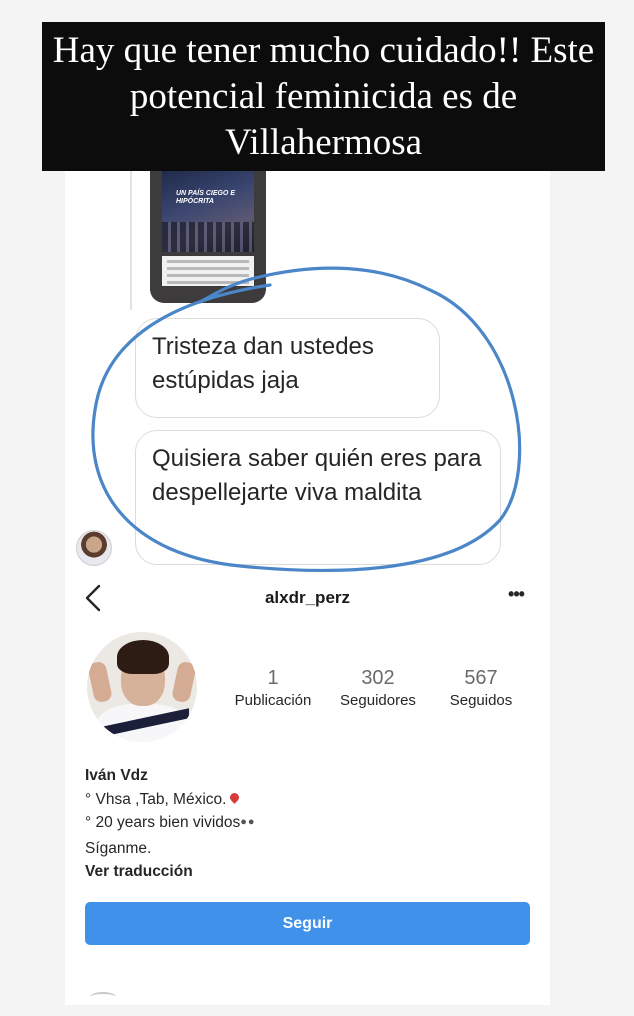  Describe the element at coordinates (142, 687) in the screenshot. I see `profile-avatar` at that location.